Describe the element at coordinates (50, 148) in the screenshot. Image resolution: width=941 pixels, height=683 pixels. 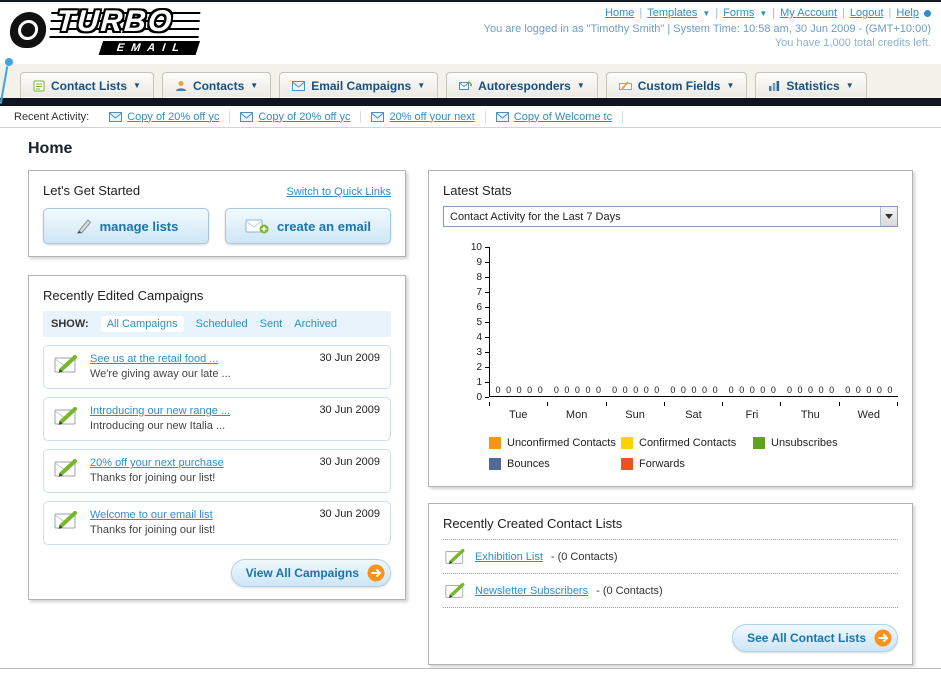
I see `page-title: Home` at that location.